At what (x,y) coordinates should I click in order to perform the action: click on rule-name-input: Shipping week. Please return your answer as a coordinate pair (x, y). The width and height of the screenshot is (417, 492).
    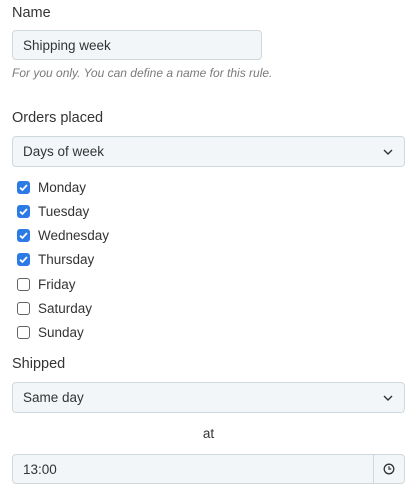
    Looking at the image, I should click on (137, 45).